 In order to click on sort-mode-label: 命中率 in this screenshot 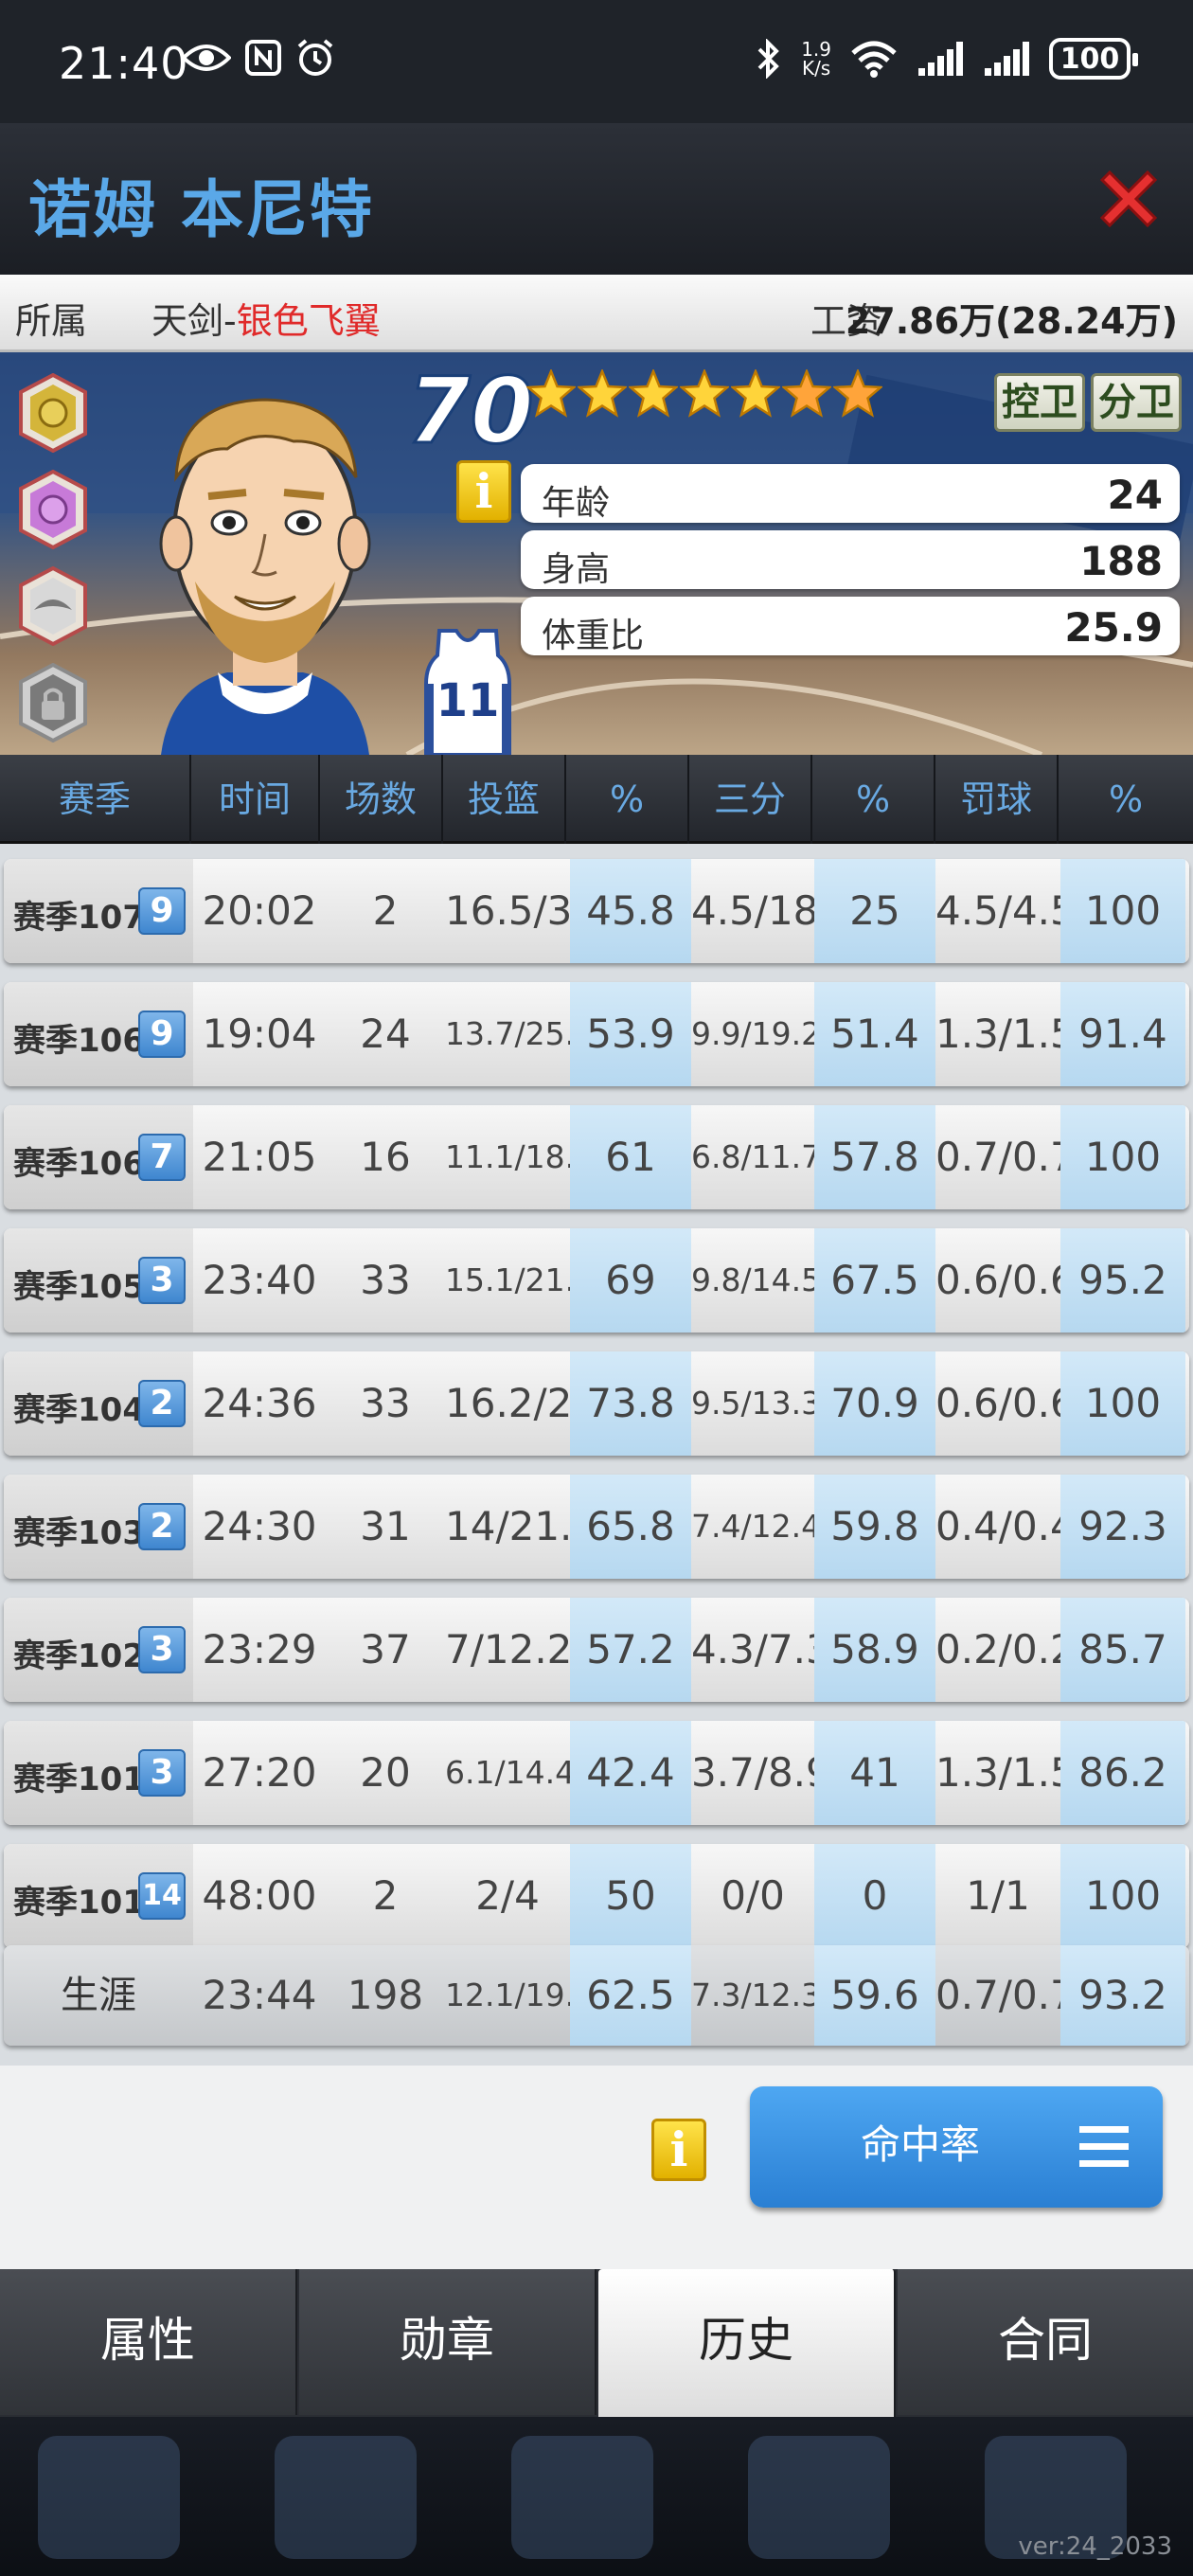, I will do `click(920, 2144)`.